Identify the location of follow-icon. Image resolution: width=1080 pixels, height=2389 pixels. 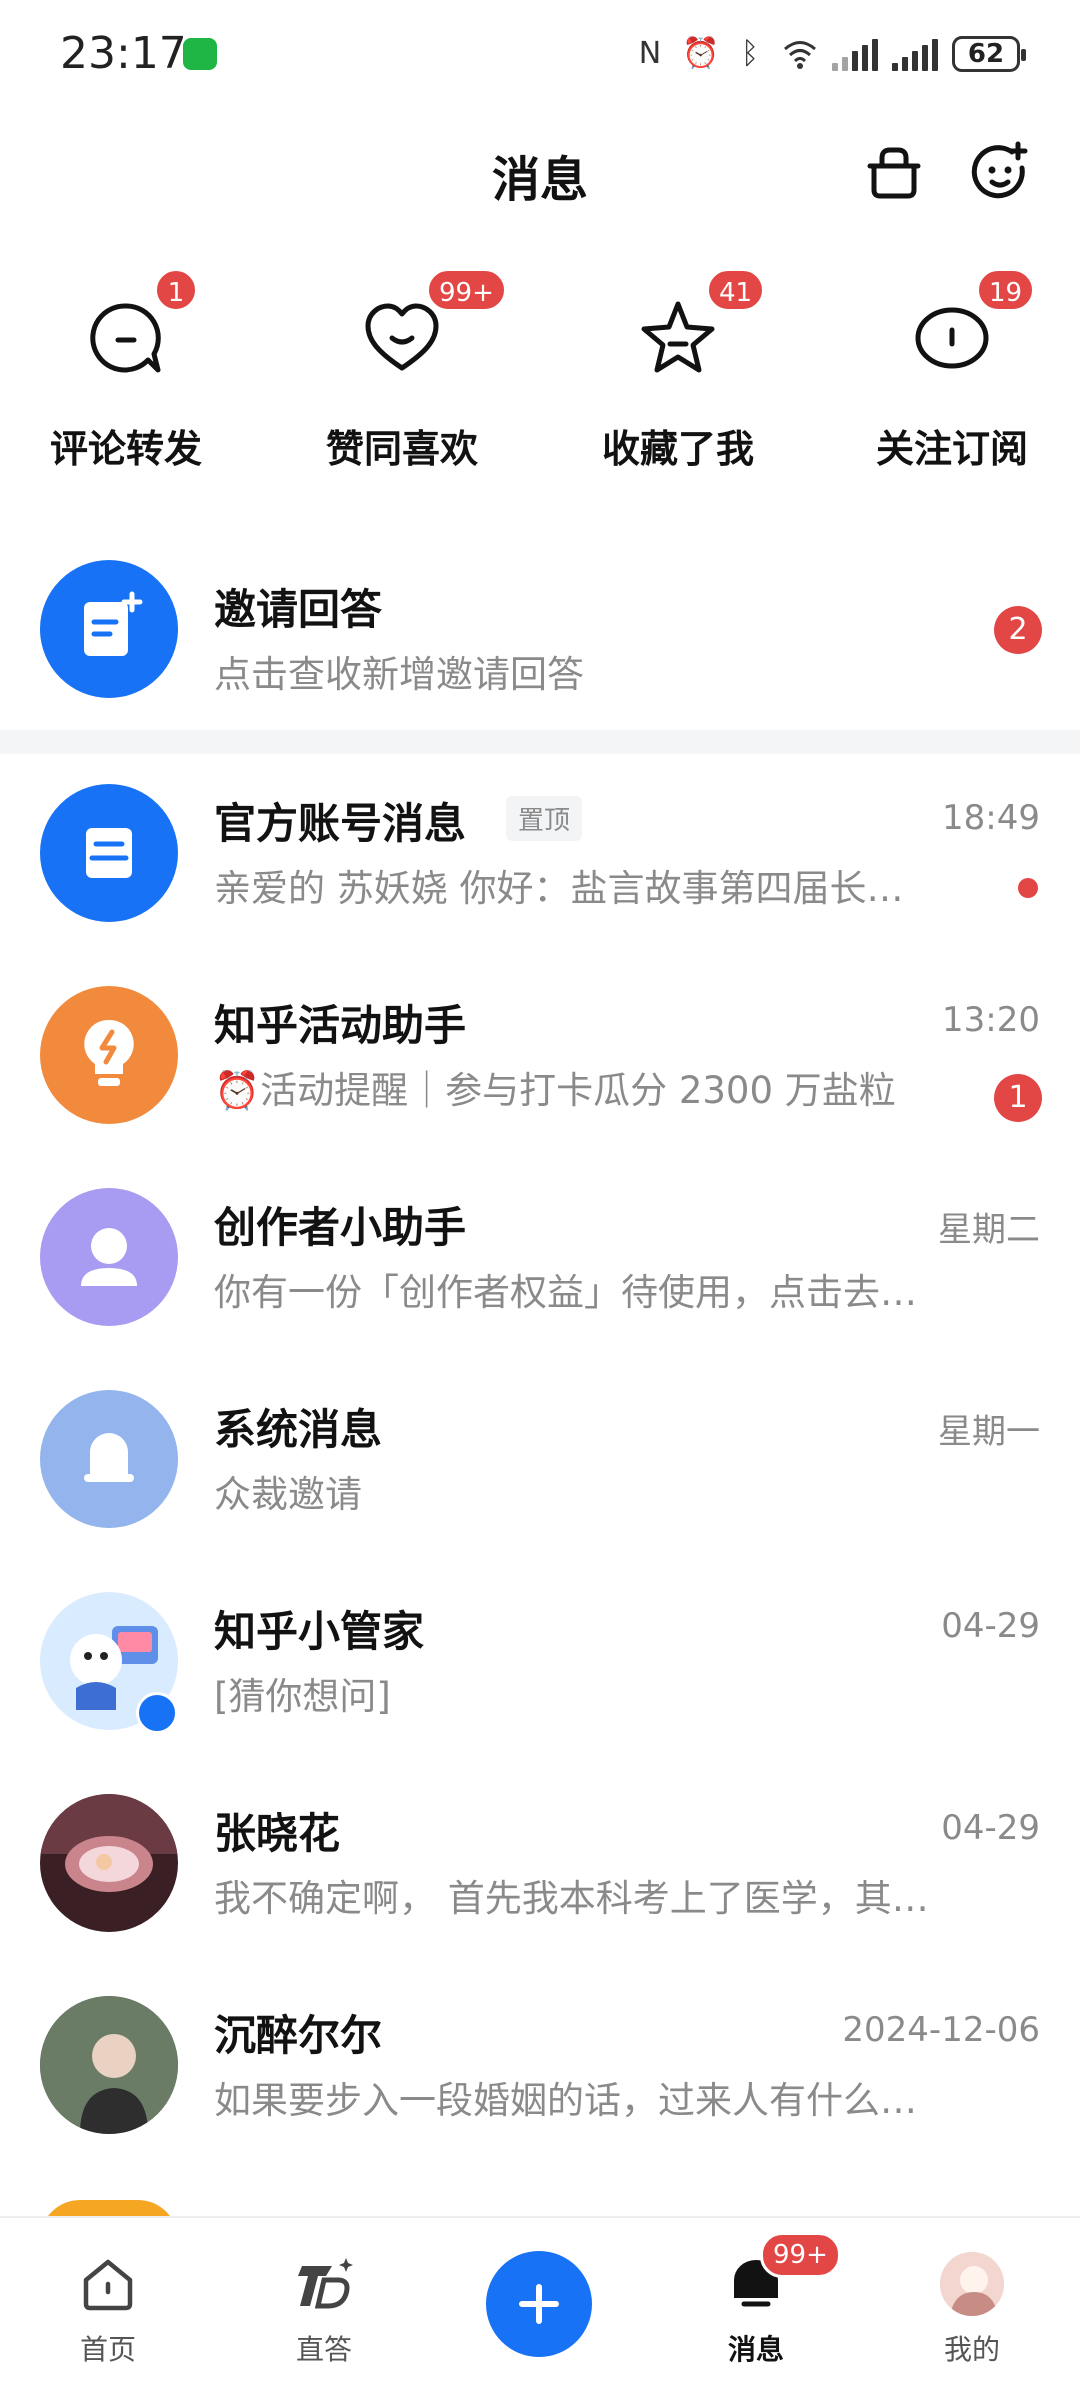
(952, 338).